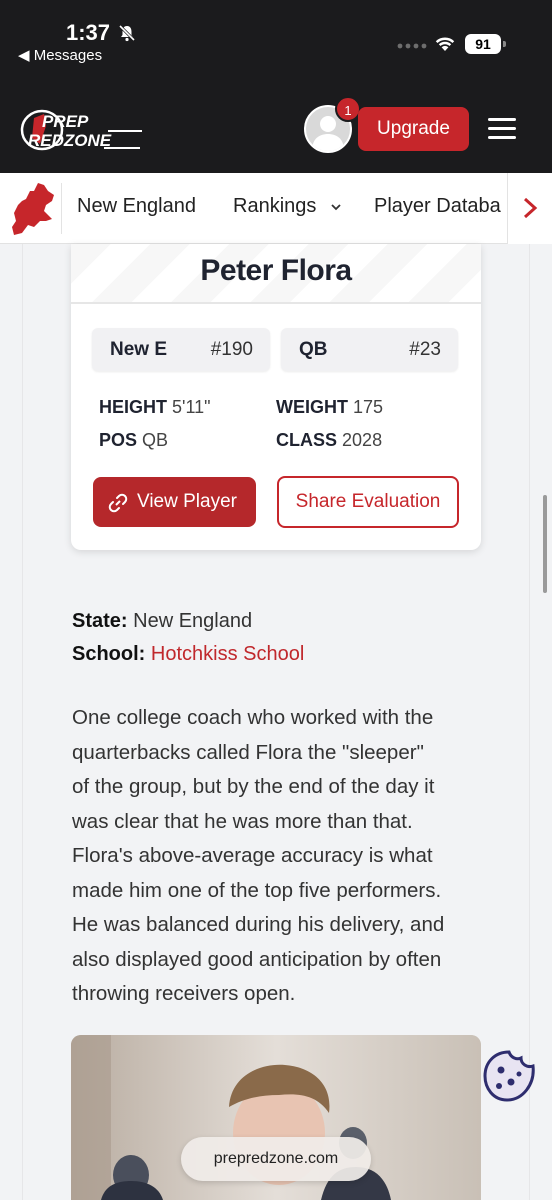 Image resolution: width=552 pixels, height=1200 pixels. I want to click on player-name: Peter Flora, so click(276, 270).